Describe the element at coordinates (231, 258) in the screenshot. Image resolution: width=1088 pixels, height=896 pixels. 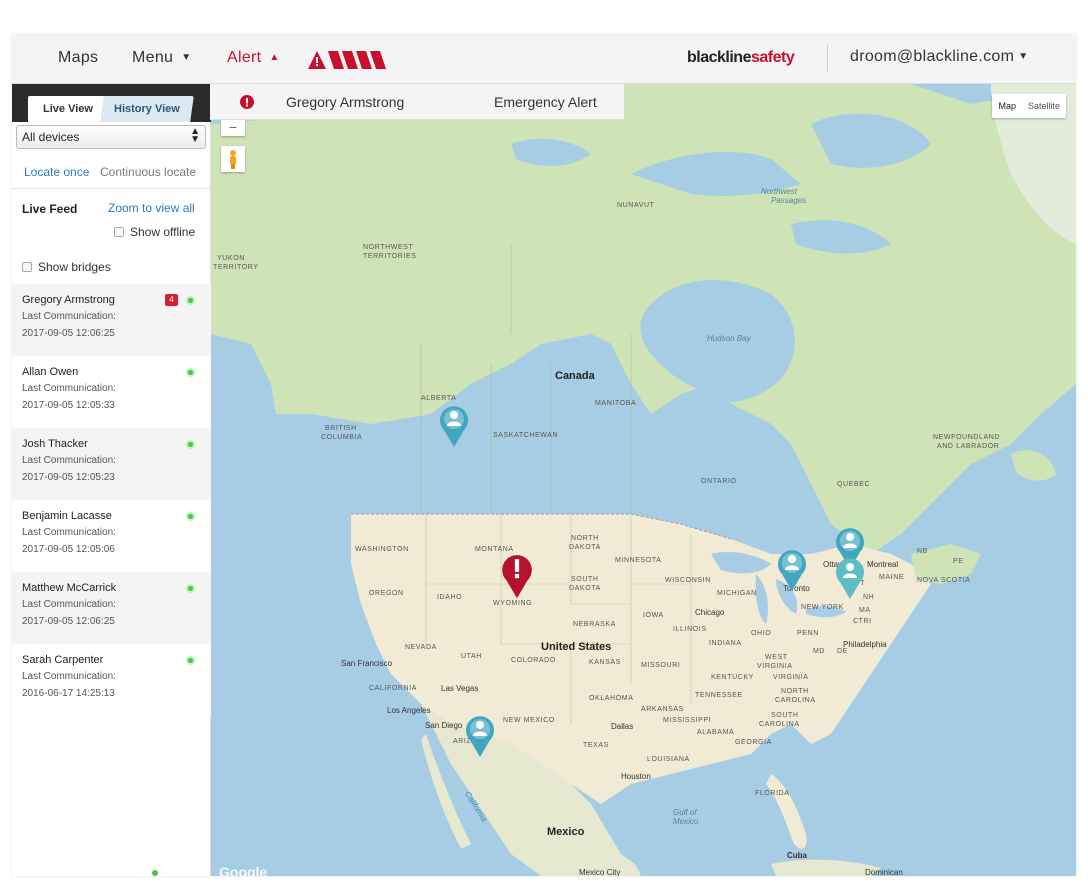
I see `map-label: YUKON` at that location.